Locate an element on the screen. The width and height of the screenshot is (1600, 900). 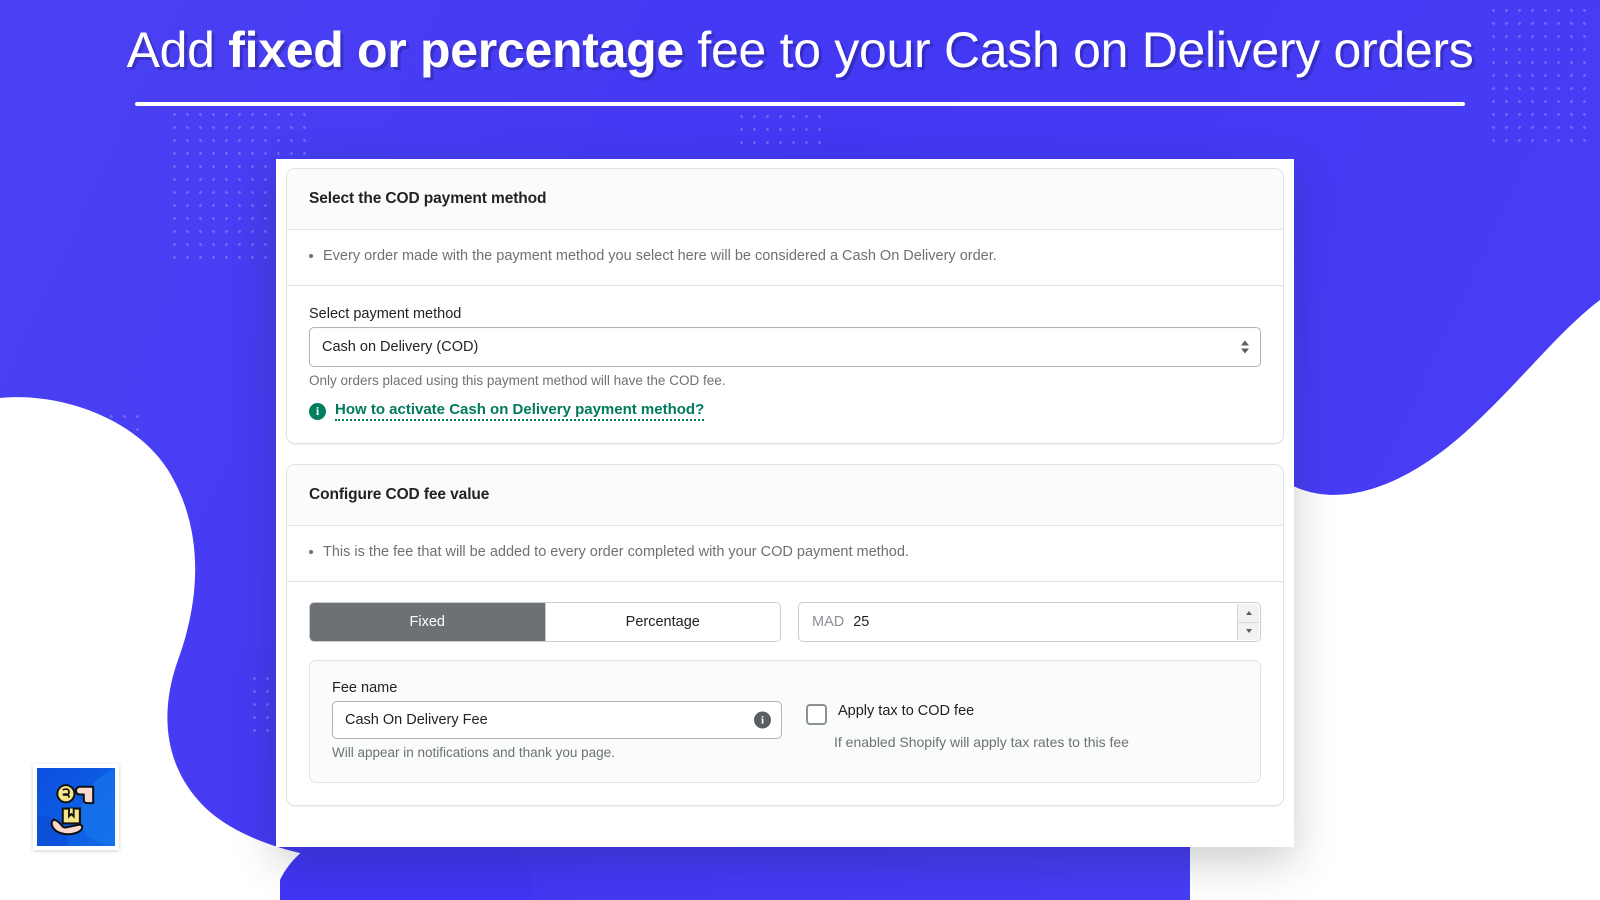
card-title-payment: Select the COD payment method is located at coordinates (428, 198).